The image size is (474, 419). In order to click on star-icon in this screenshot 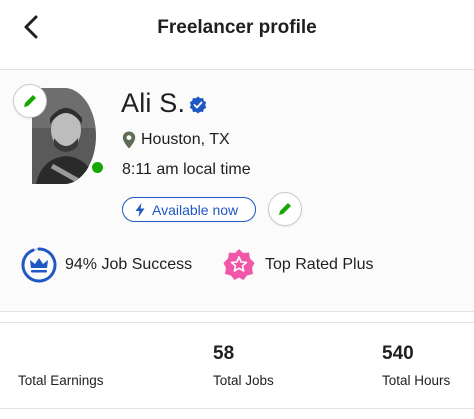, I will do `click(239, 264)`.